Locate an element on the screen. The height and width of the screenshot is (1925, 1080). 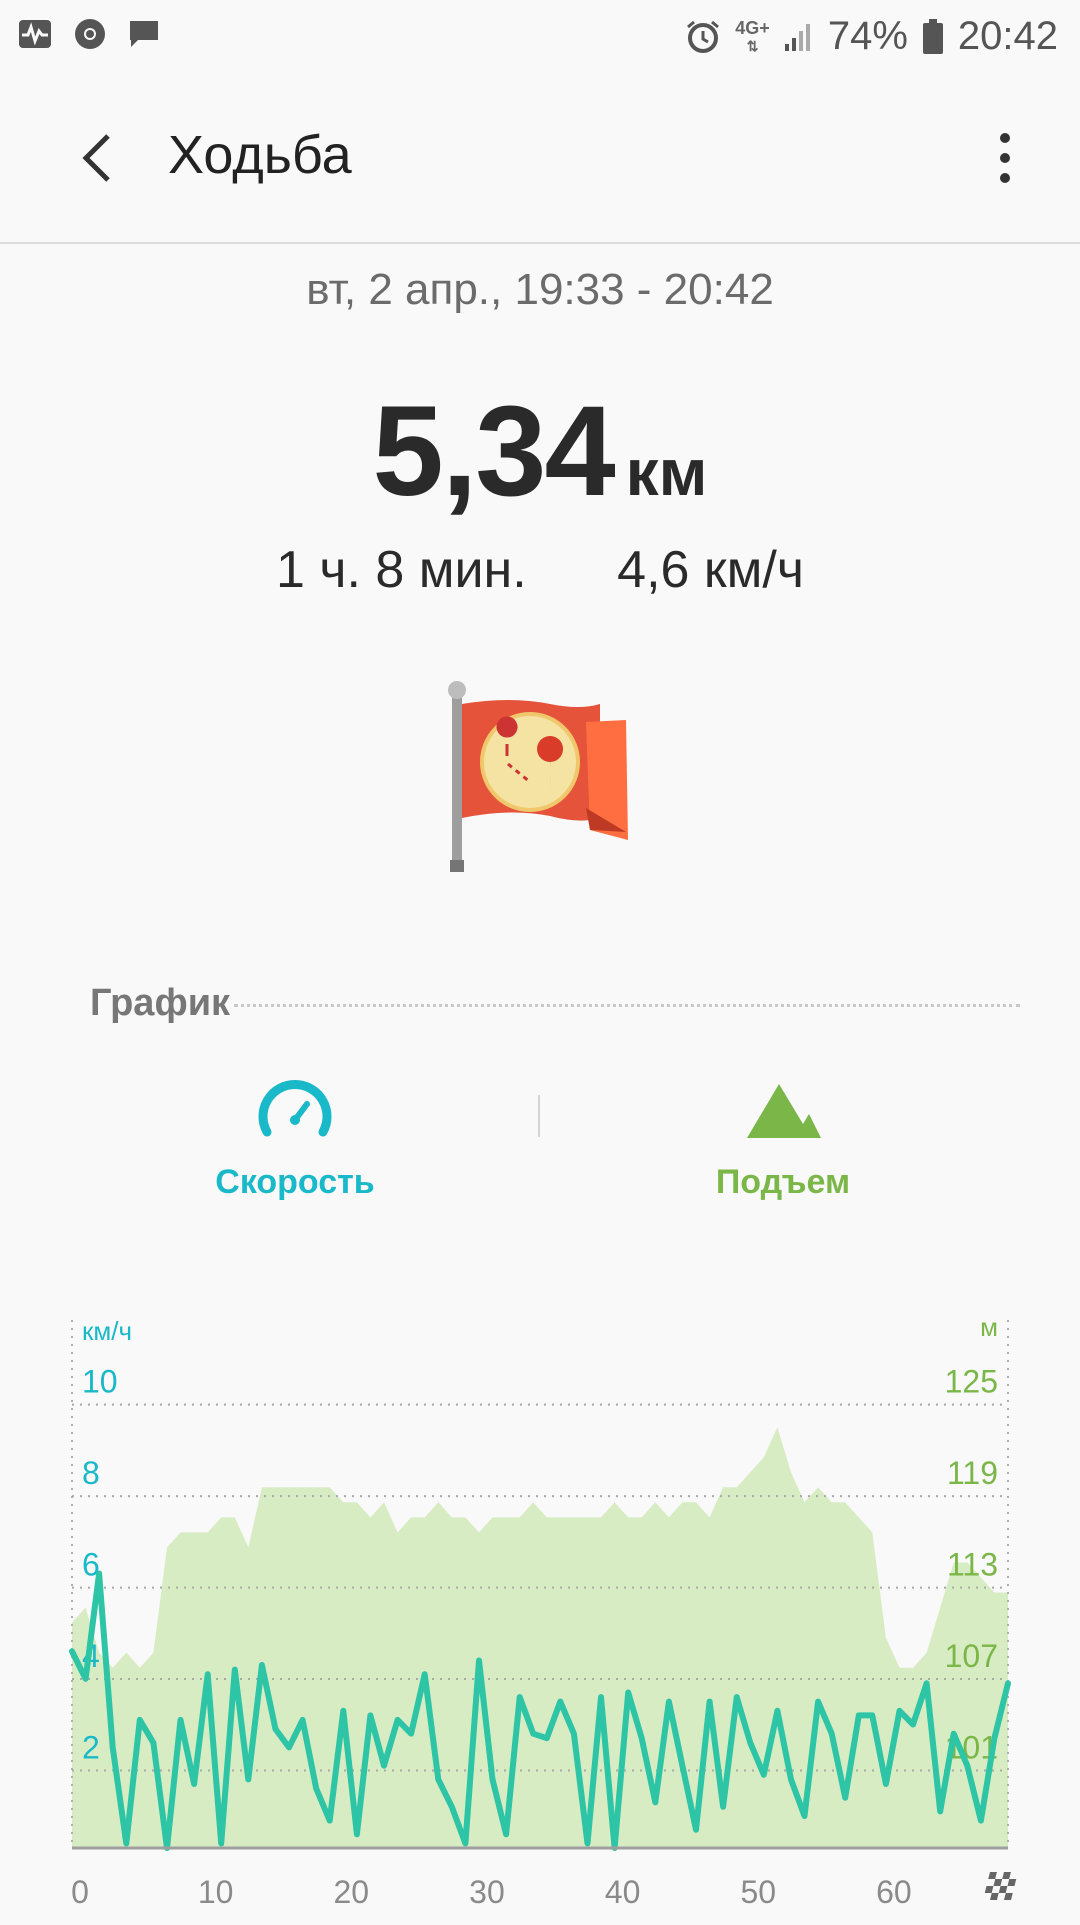
right-tick-label: 119 is located at coordinates (972, 1473).